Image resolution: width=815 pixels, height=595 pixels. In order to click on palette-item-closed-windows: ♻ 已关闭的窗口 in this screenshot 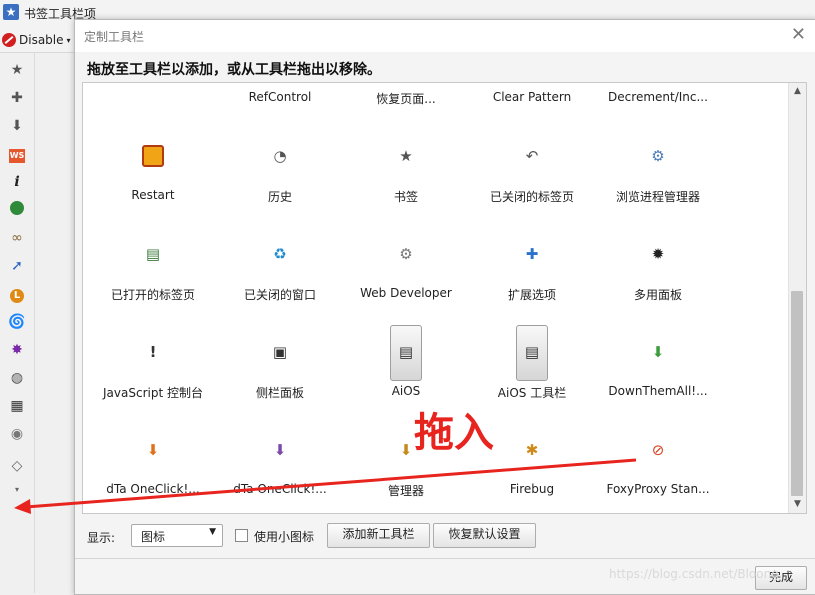, I will do `click(280, 268)`.